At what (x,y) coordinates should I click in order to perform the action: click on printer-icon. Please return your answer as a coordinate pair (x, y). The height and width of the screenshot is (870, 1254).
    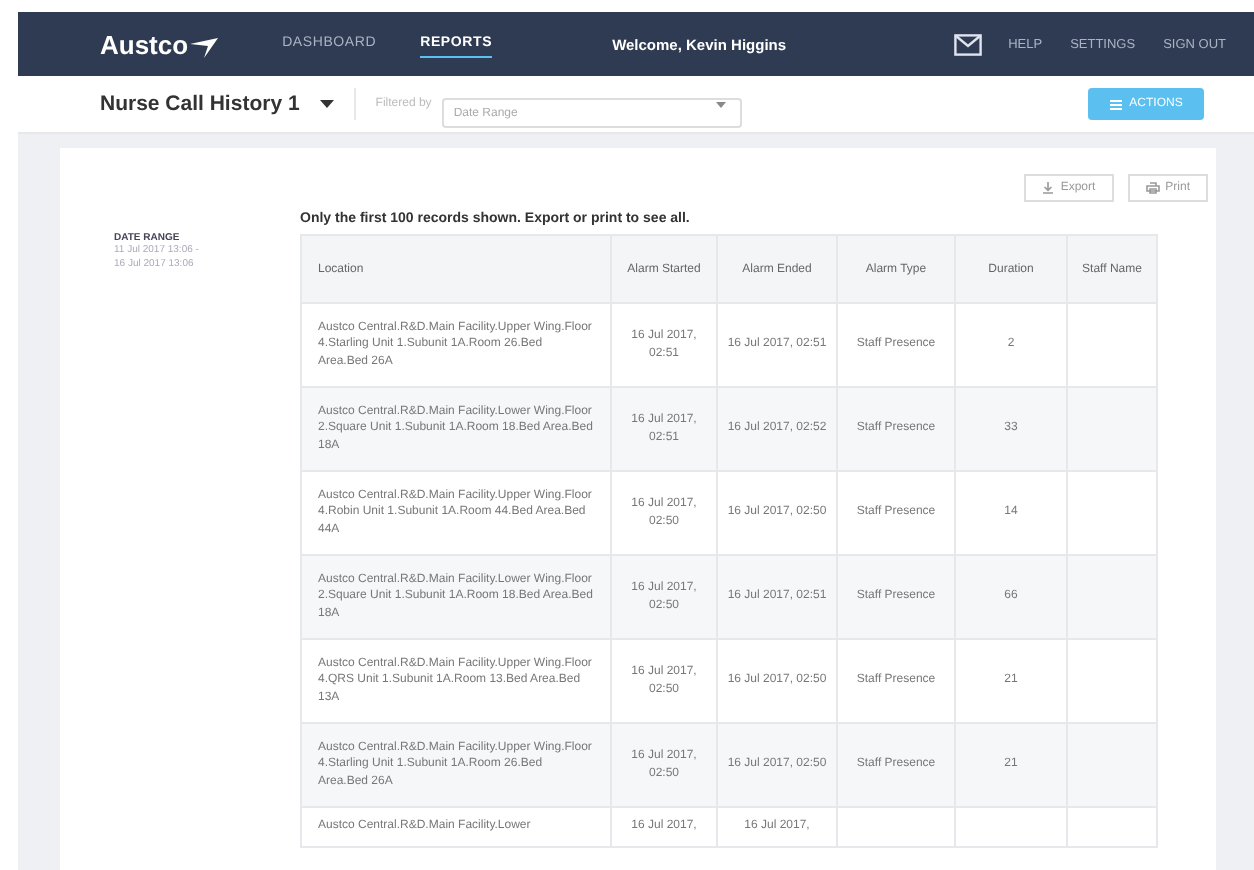
    Looking at the image, I should click on (1152, 188).